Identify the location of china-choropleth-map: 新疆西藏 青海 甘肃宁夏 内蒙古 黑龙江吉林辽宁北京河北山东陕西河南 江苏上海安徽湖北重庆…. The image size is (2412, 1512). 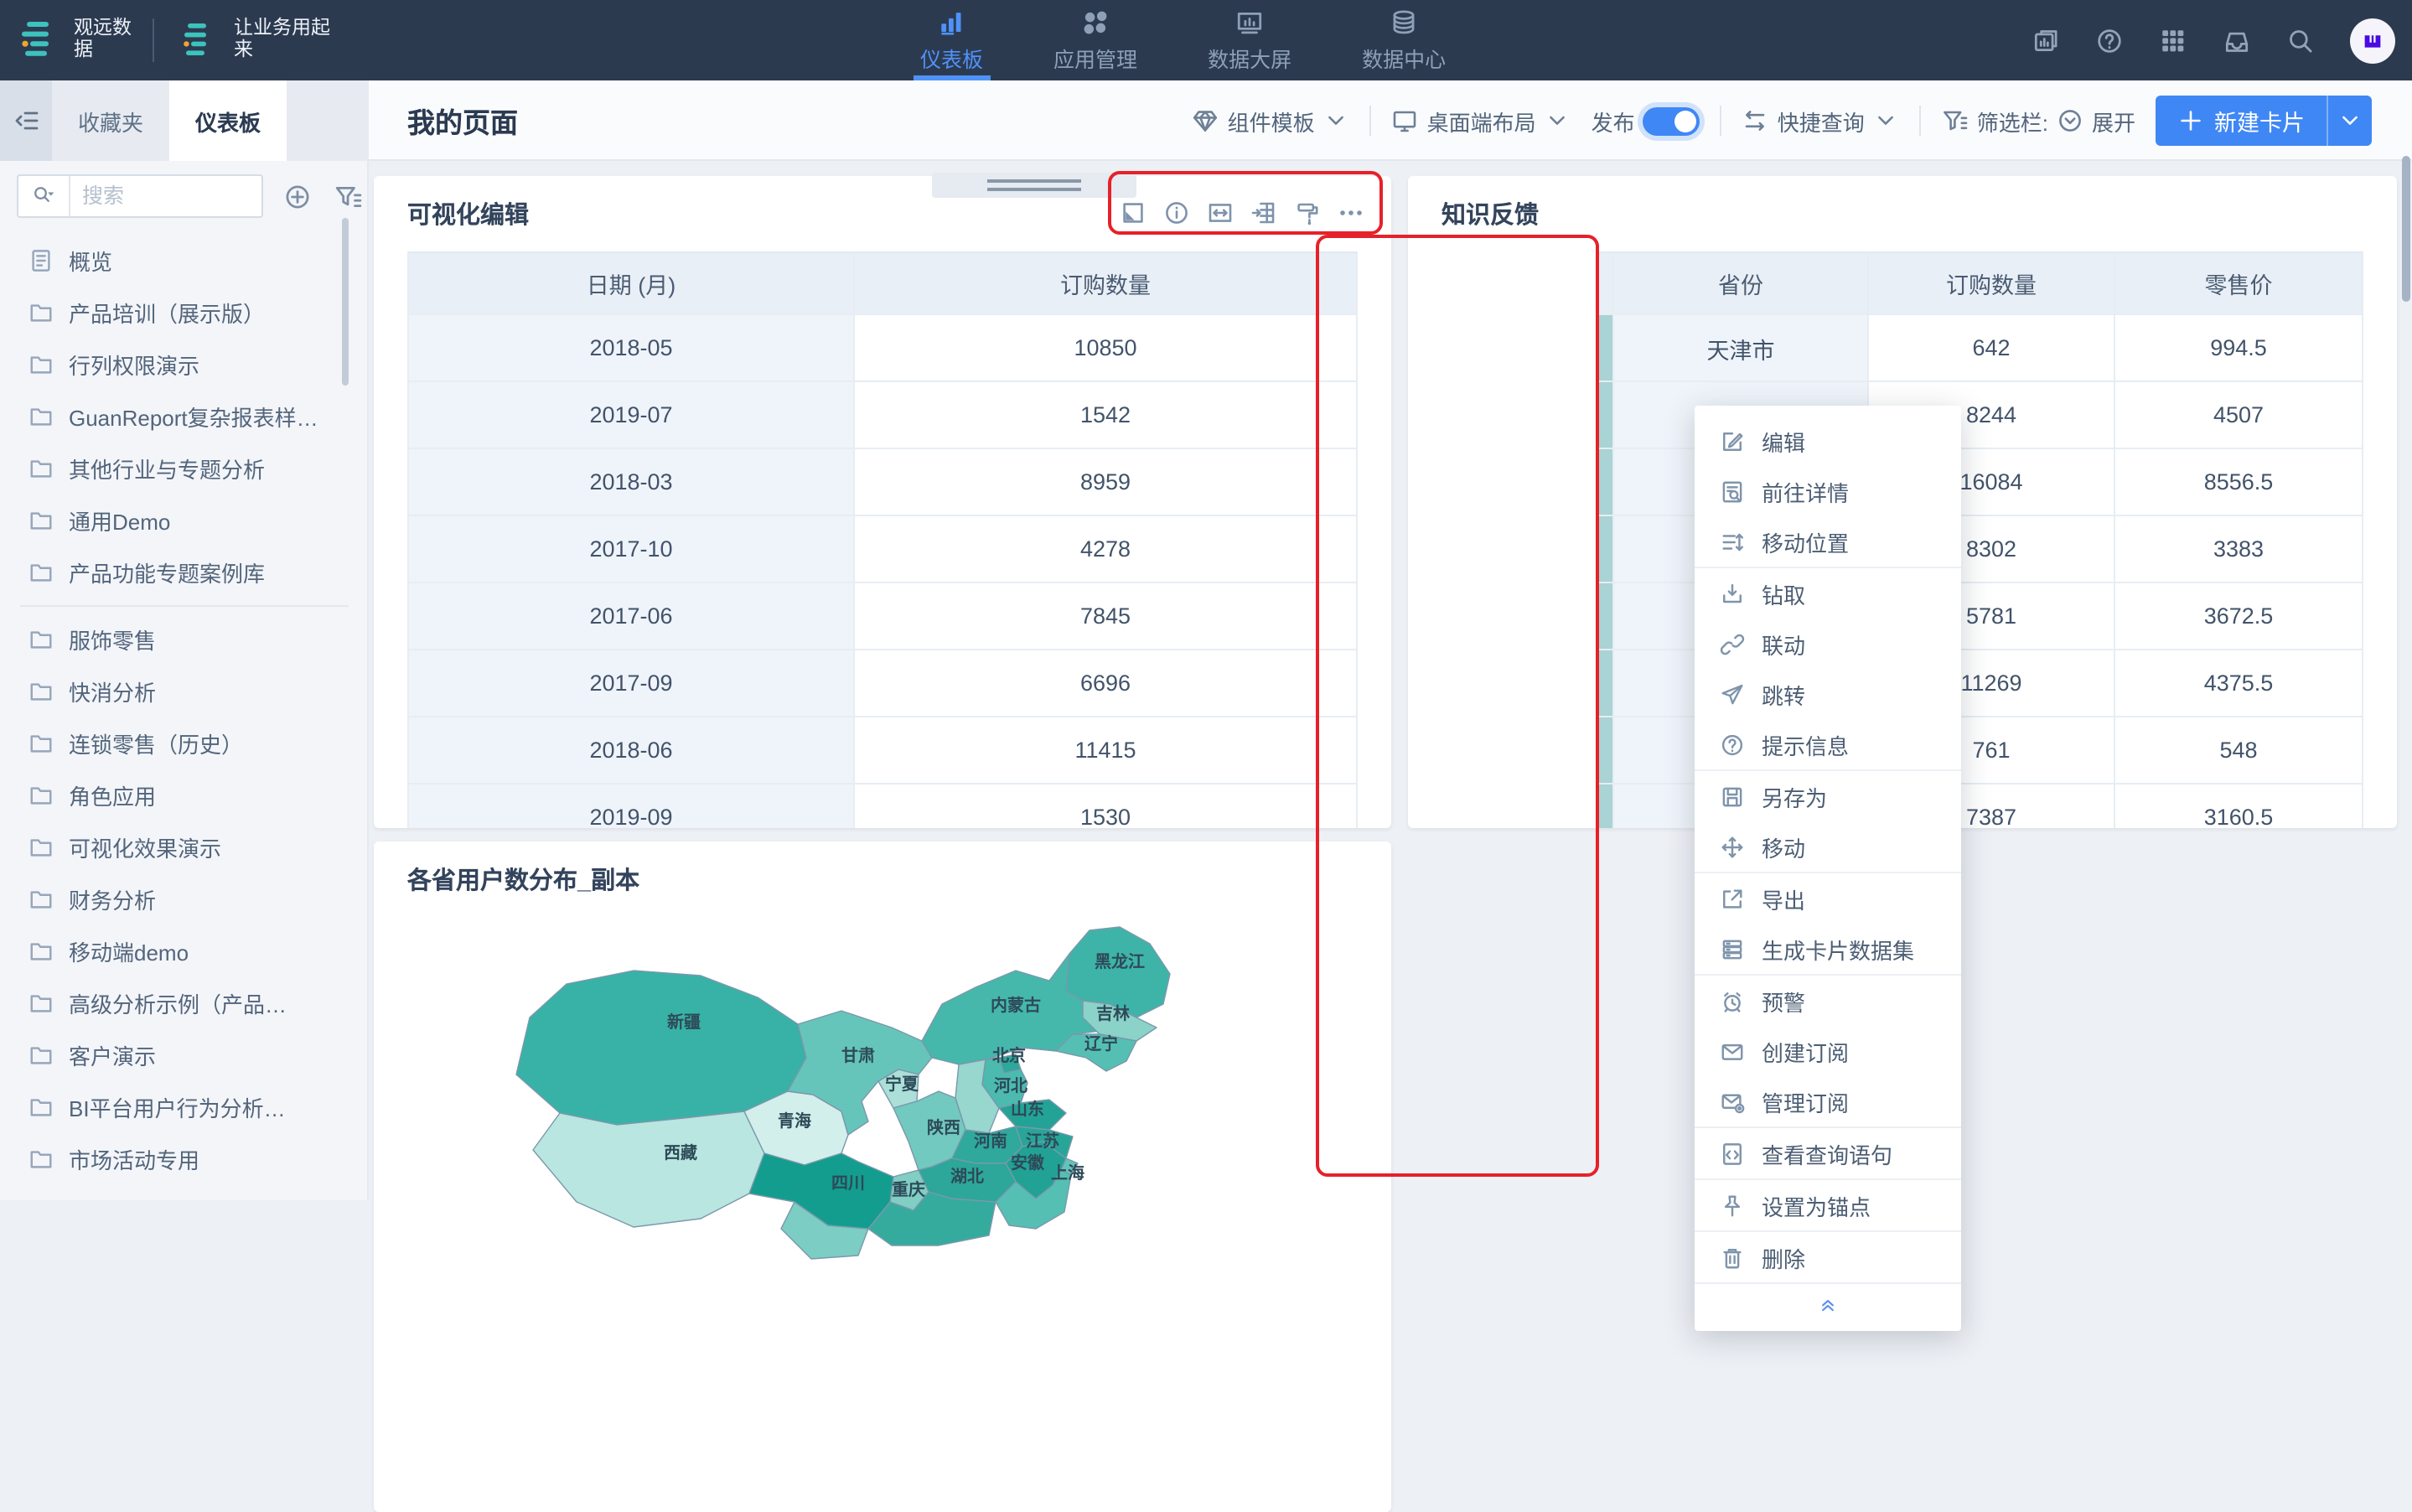
(889, 1140).